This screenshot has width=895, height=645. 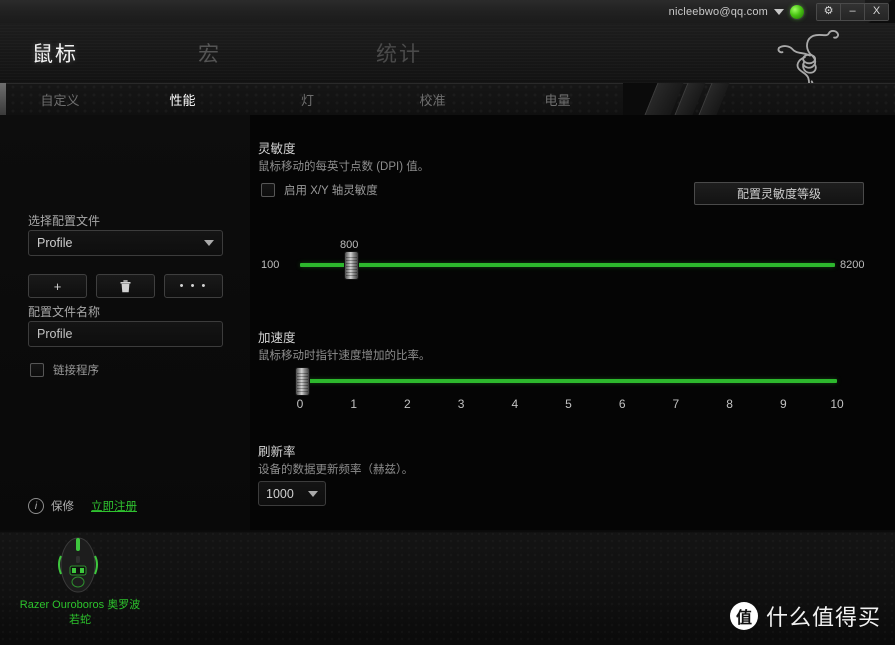 I want to click on dpi-value-label: 800, so click(x=349, y=245).